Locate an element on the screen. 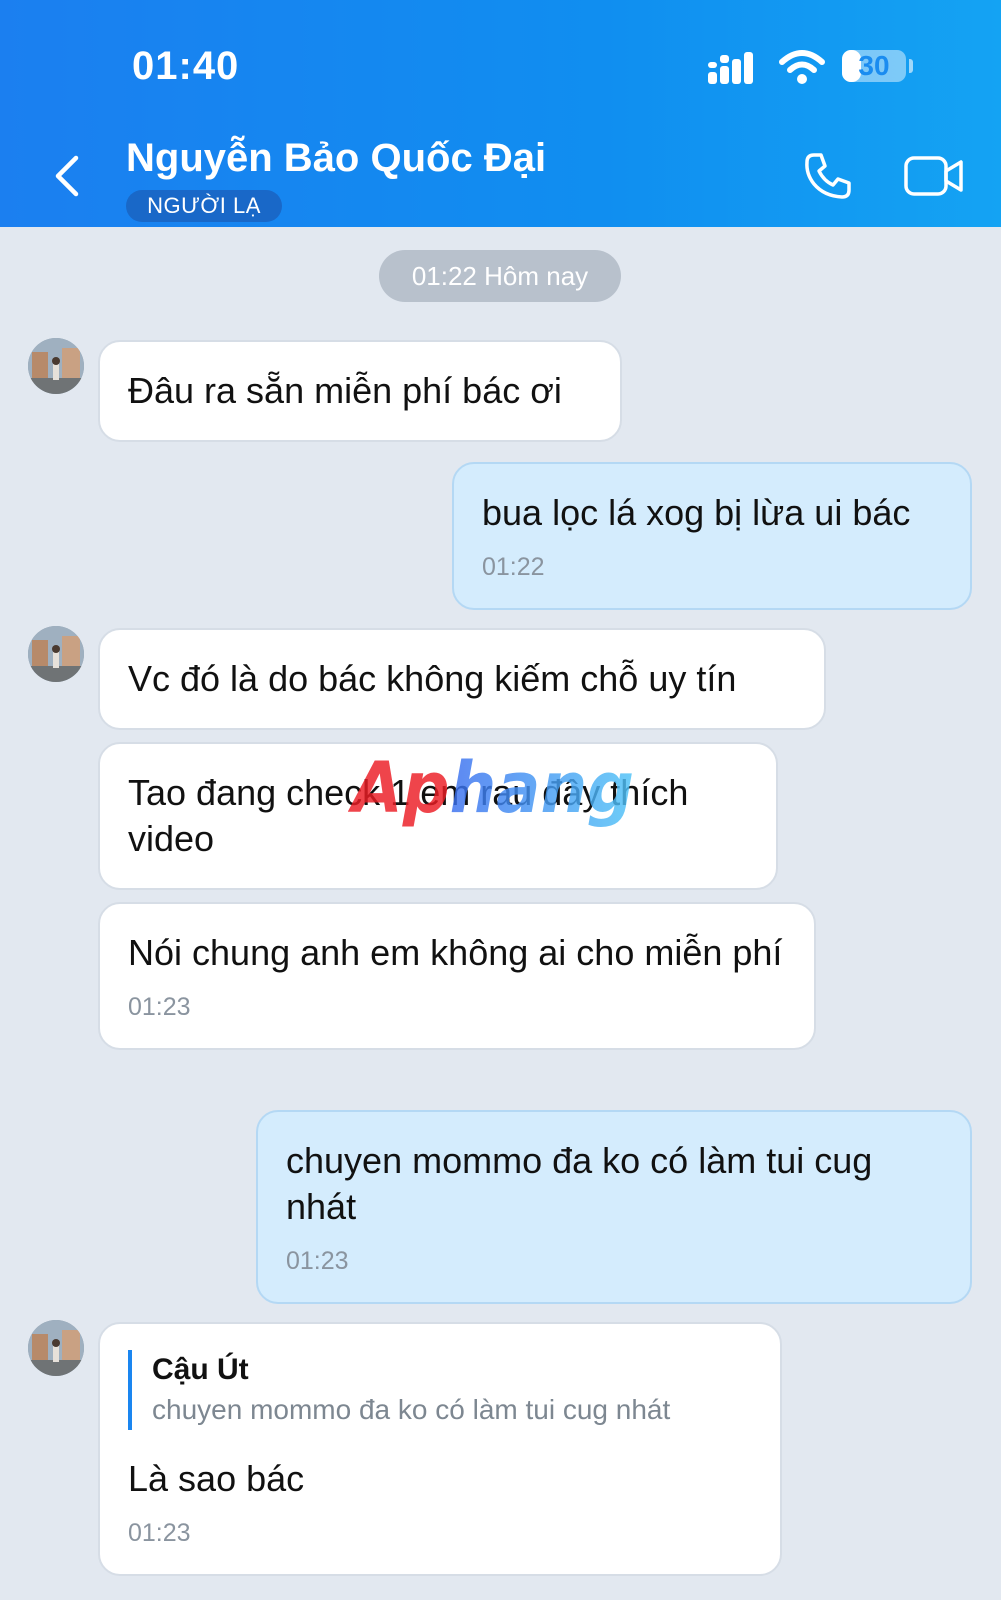  message-text: Là sao bác is located at coordinates (216, 1478).